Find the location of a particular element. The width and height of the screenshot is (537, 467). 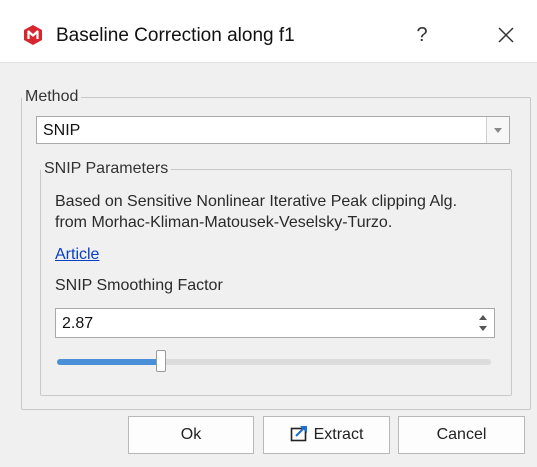

article-link: Article is located at coordinates (77, 255).